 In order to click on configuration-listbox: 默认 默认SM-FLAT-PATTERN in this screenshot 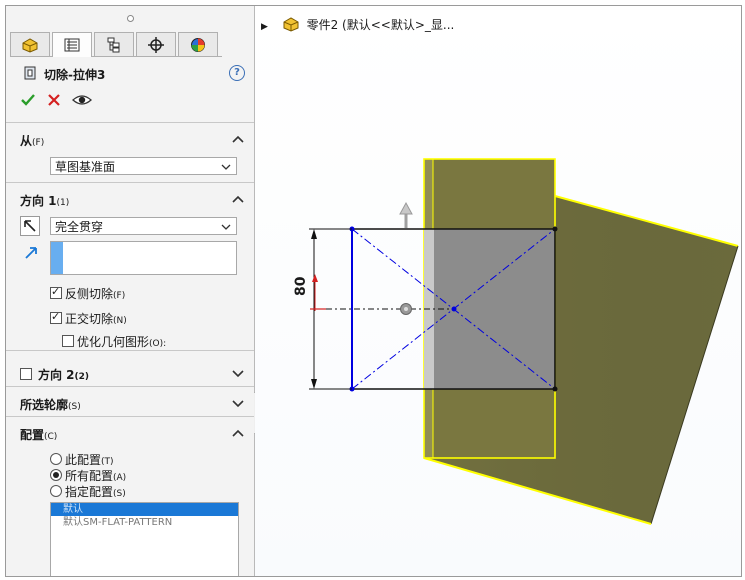, I will do `click(144, 539)`.